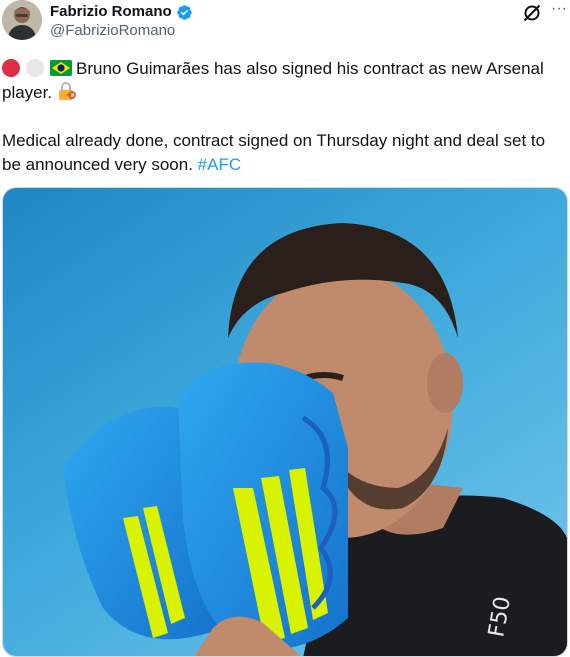 This screenshot has width=570, height=657. Describe the element at coordinates (285, 25) in the screenshot. I see `tweet-header: Fabrizio Romano @FabrizioRomano ···` at that location.